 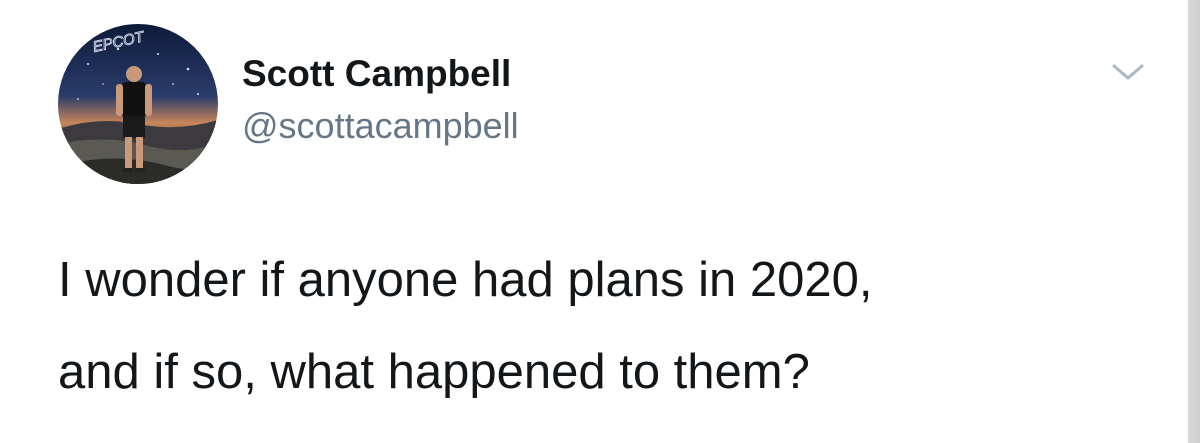 I want to click on tweet-text-line: and if so, what happened to them?, so click(x=434, y=372).